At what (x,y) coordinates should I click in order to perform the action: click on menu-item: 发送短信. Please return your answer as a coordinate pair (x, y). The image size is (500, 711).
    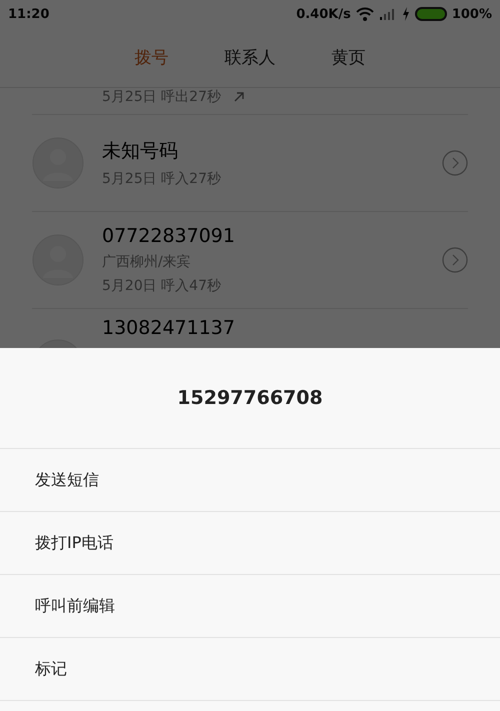
    Looking at the image, I should click on (250, 480).